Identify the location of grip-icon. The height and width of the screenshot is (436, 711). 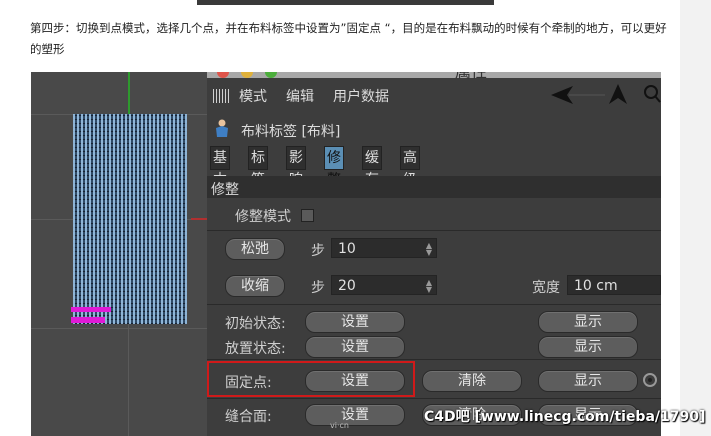
(221, 96).